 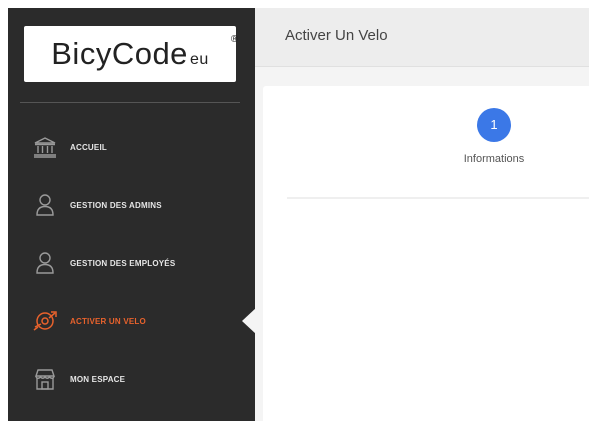 I want to click on step-label: Informations, so click(x=494, y=159).